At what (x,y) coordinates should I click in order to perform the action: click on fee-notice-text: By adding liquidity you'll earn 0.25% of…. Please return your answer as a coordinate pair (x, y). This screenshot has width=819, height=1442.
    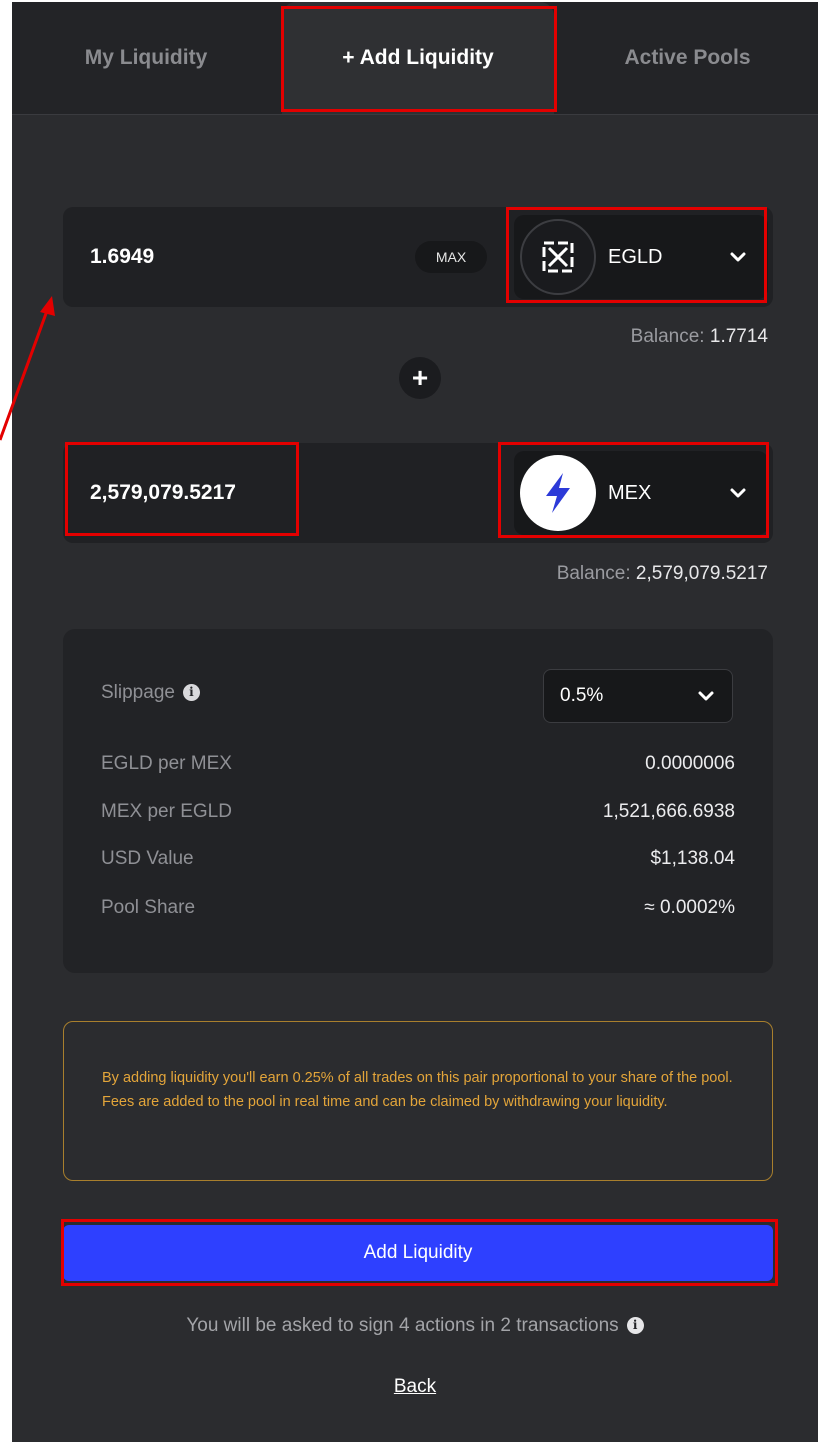
    Looking at the image, I should click on (417, 1090).